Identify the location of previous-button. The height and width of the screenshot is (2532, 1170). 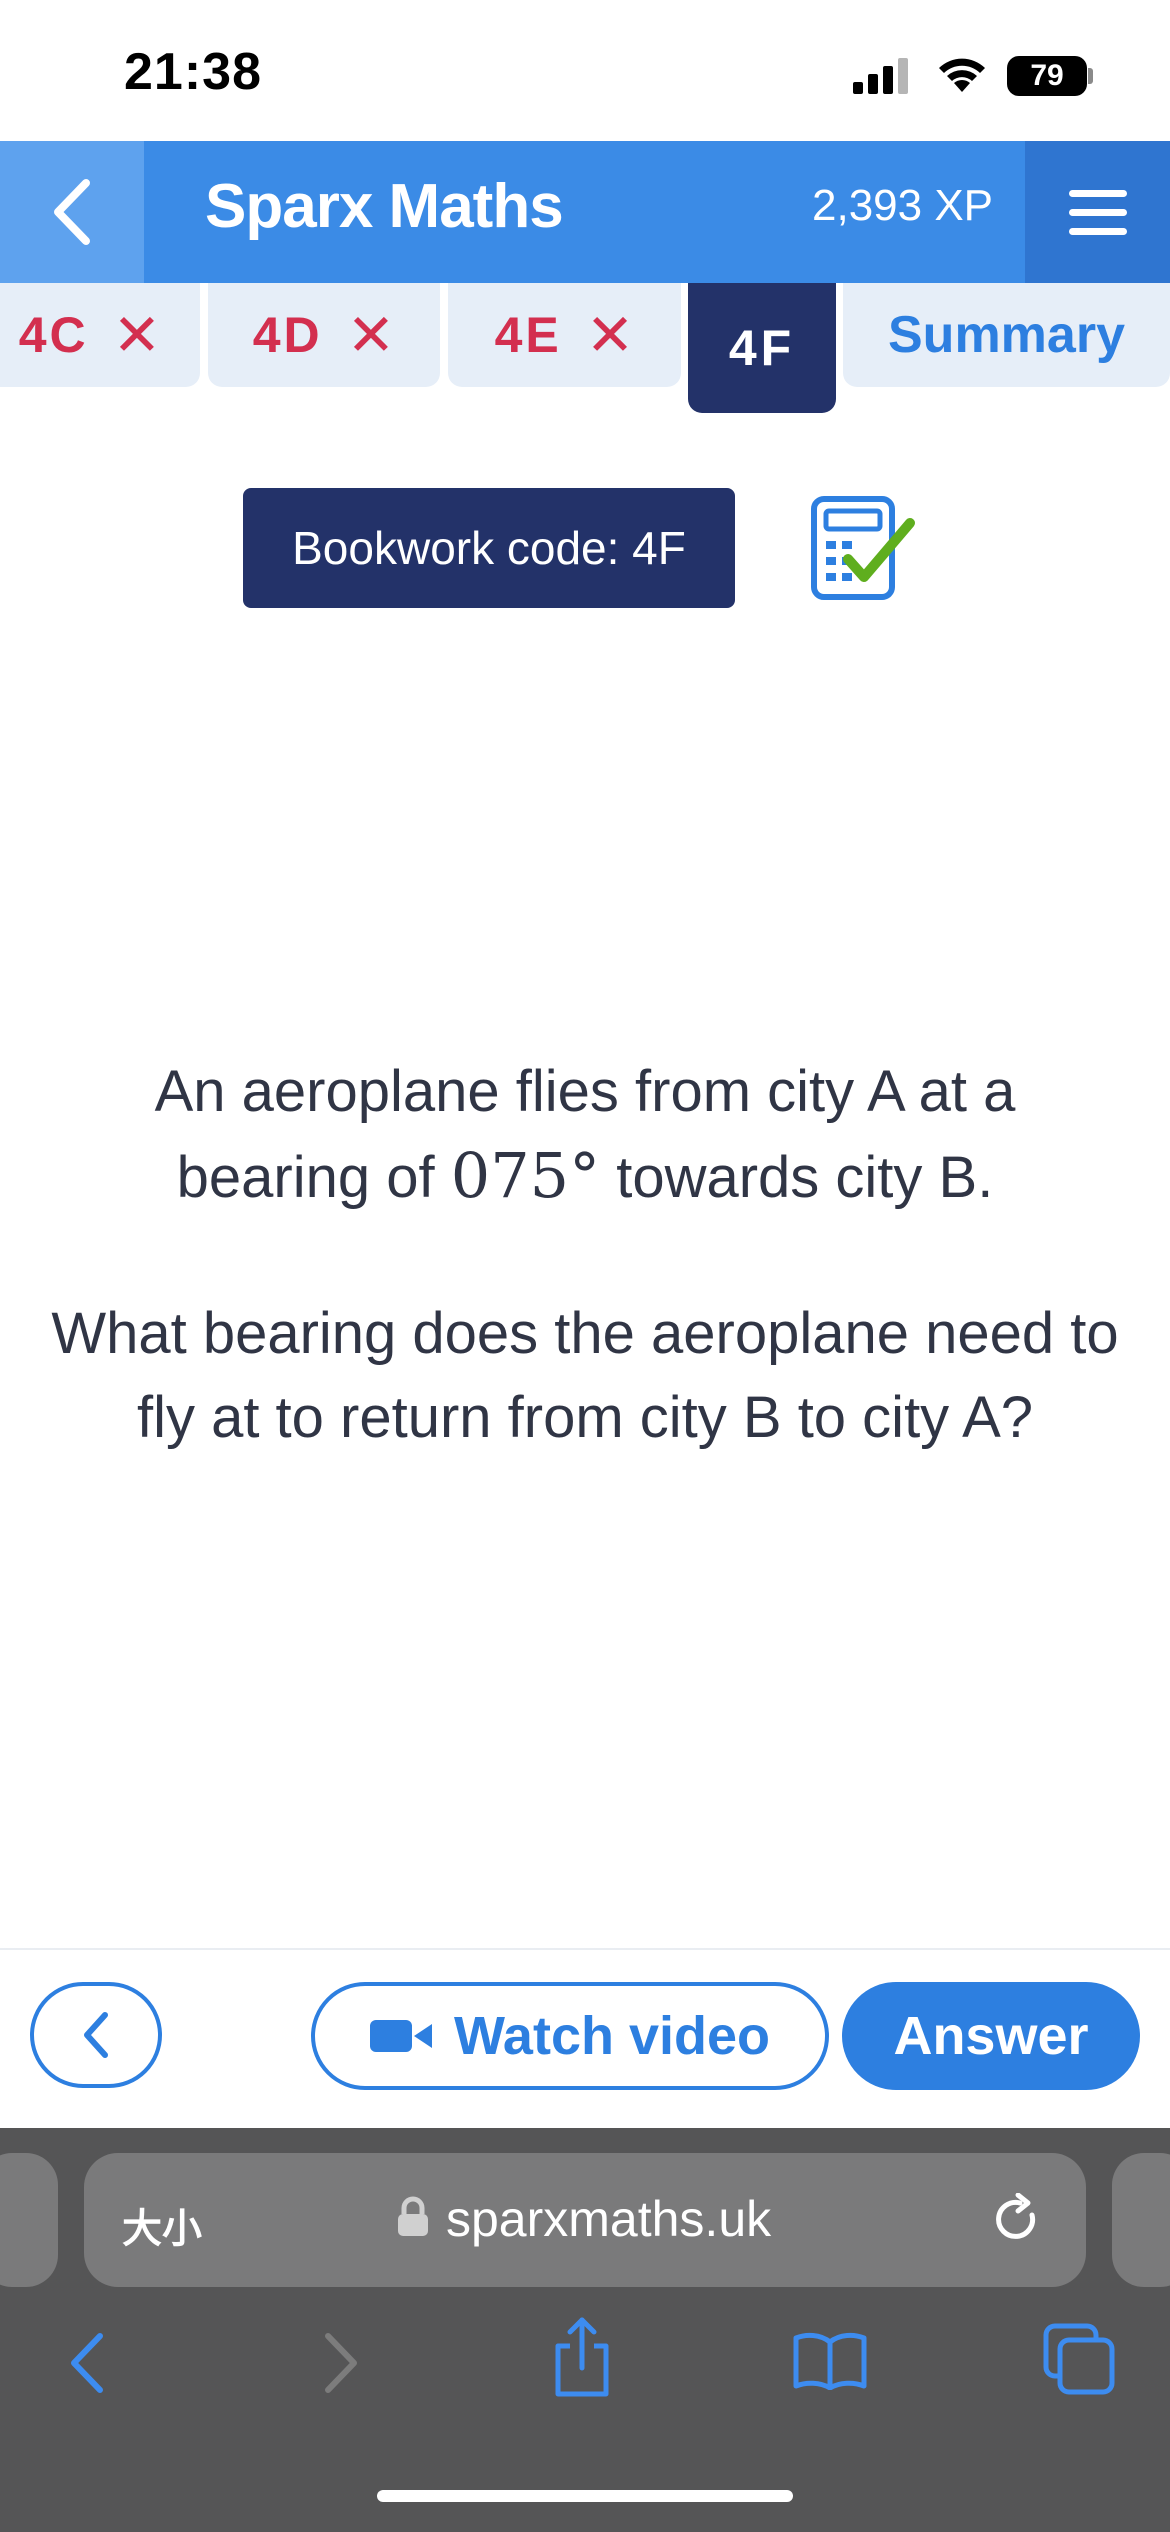
(96, 2035).